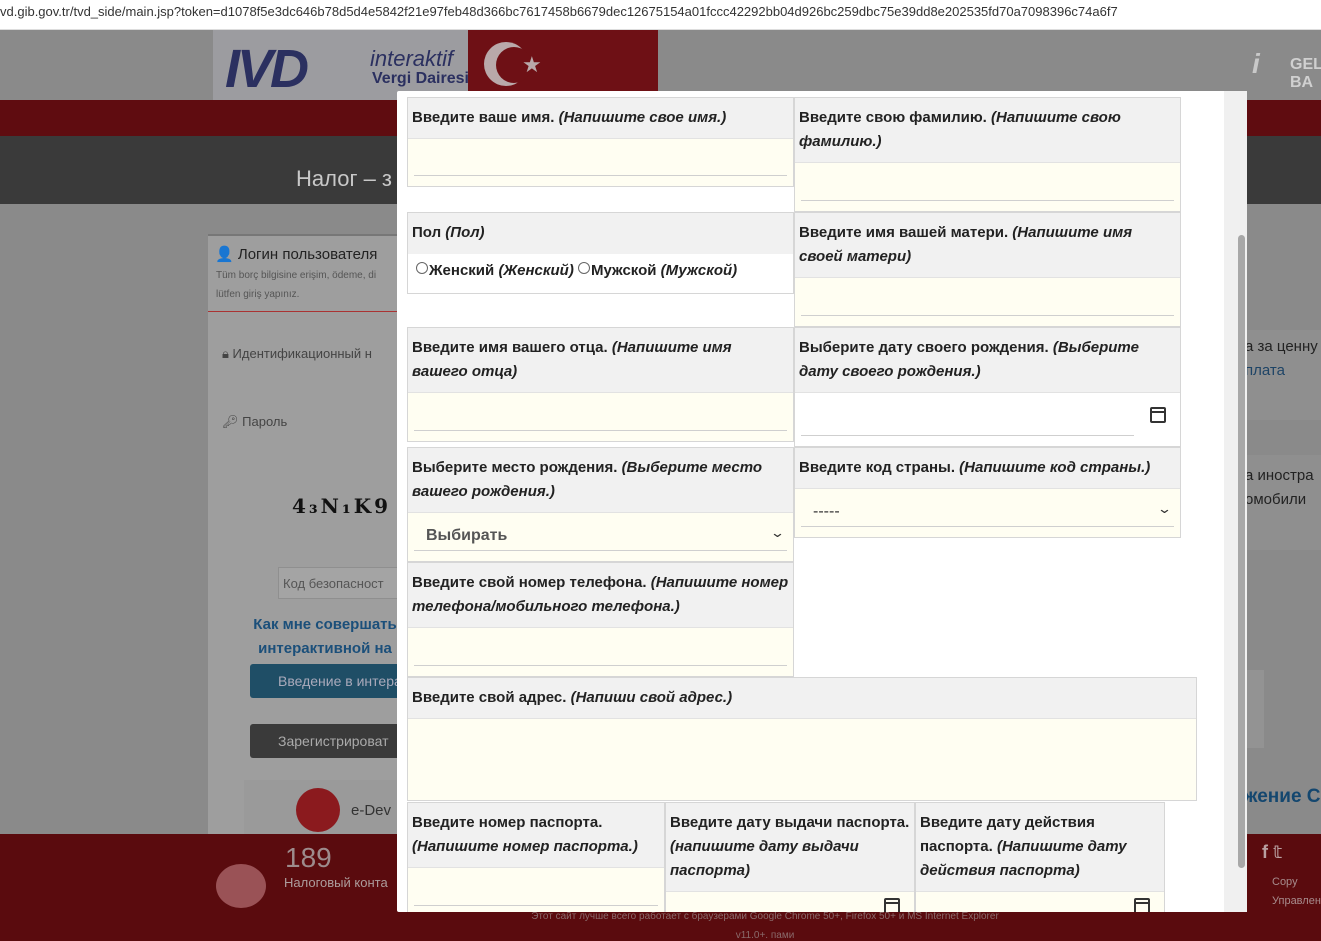  Describe the element at coordinates (1272, 852) in the screenshot. I see `social-icons: f 𝕥` at that location.